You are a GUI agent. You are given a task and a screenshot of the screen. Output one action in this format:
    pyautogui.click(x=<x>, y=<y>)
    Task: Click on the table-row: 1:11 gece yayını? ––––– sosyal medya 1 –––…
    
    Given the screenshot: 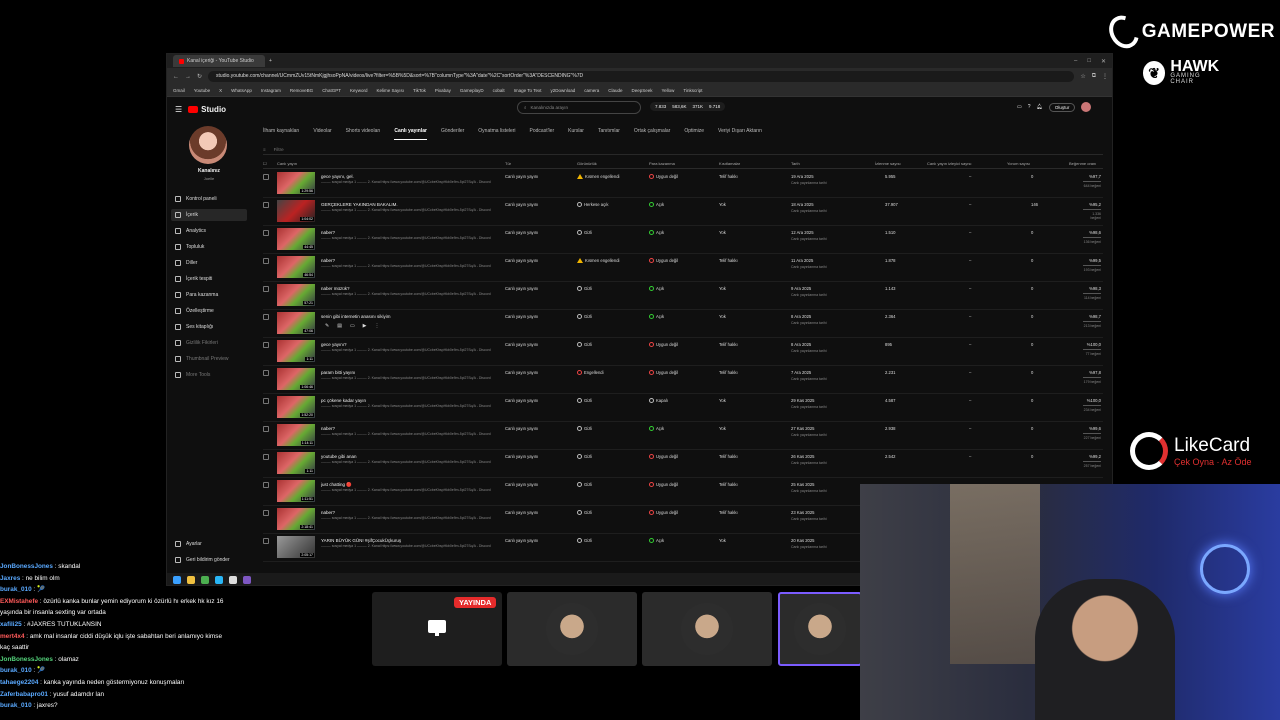 What is the action you would take?
    pyautogui.click(x=683, y=352)
    